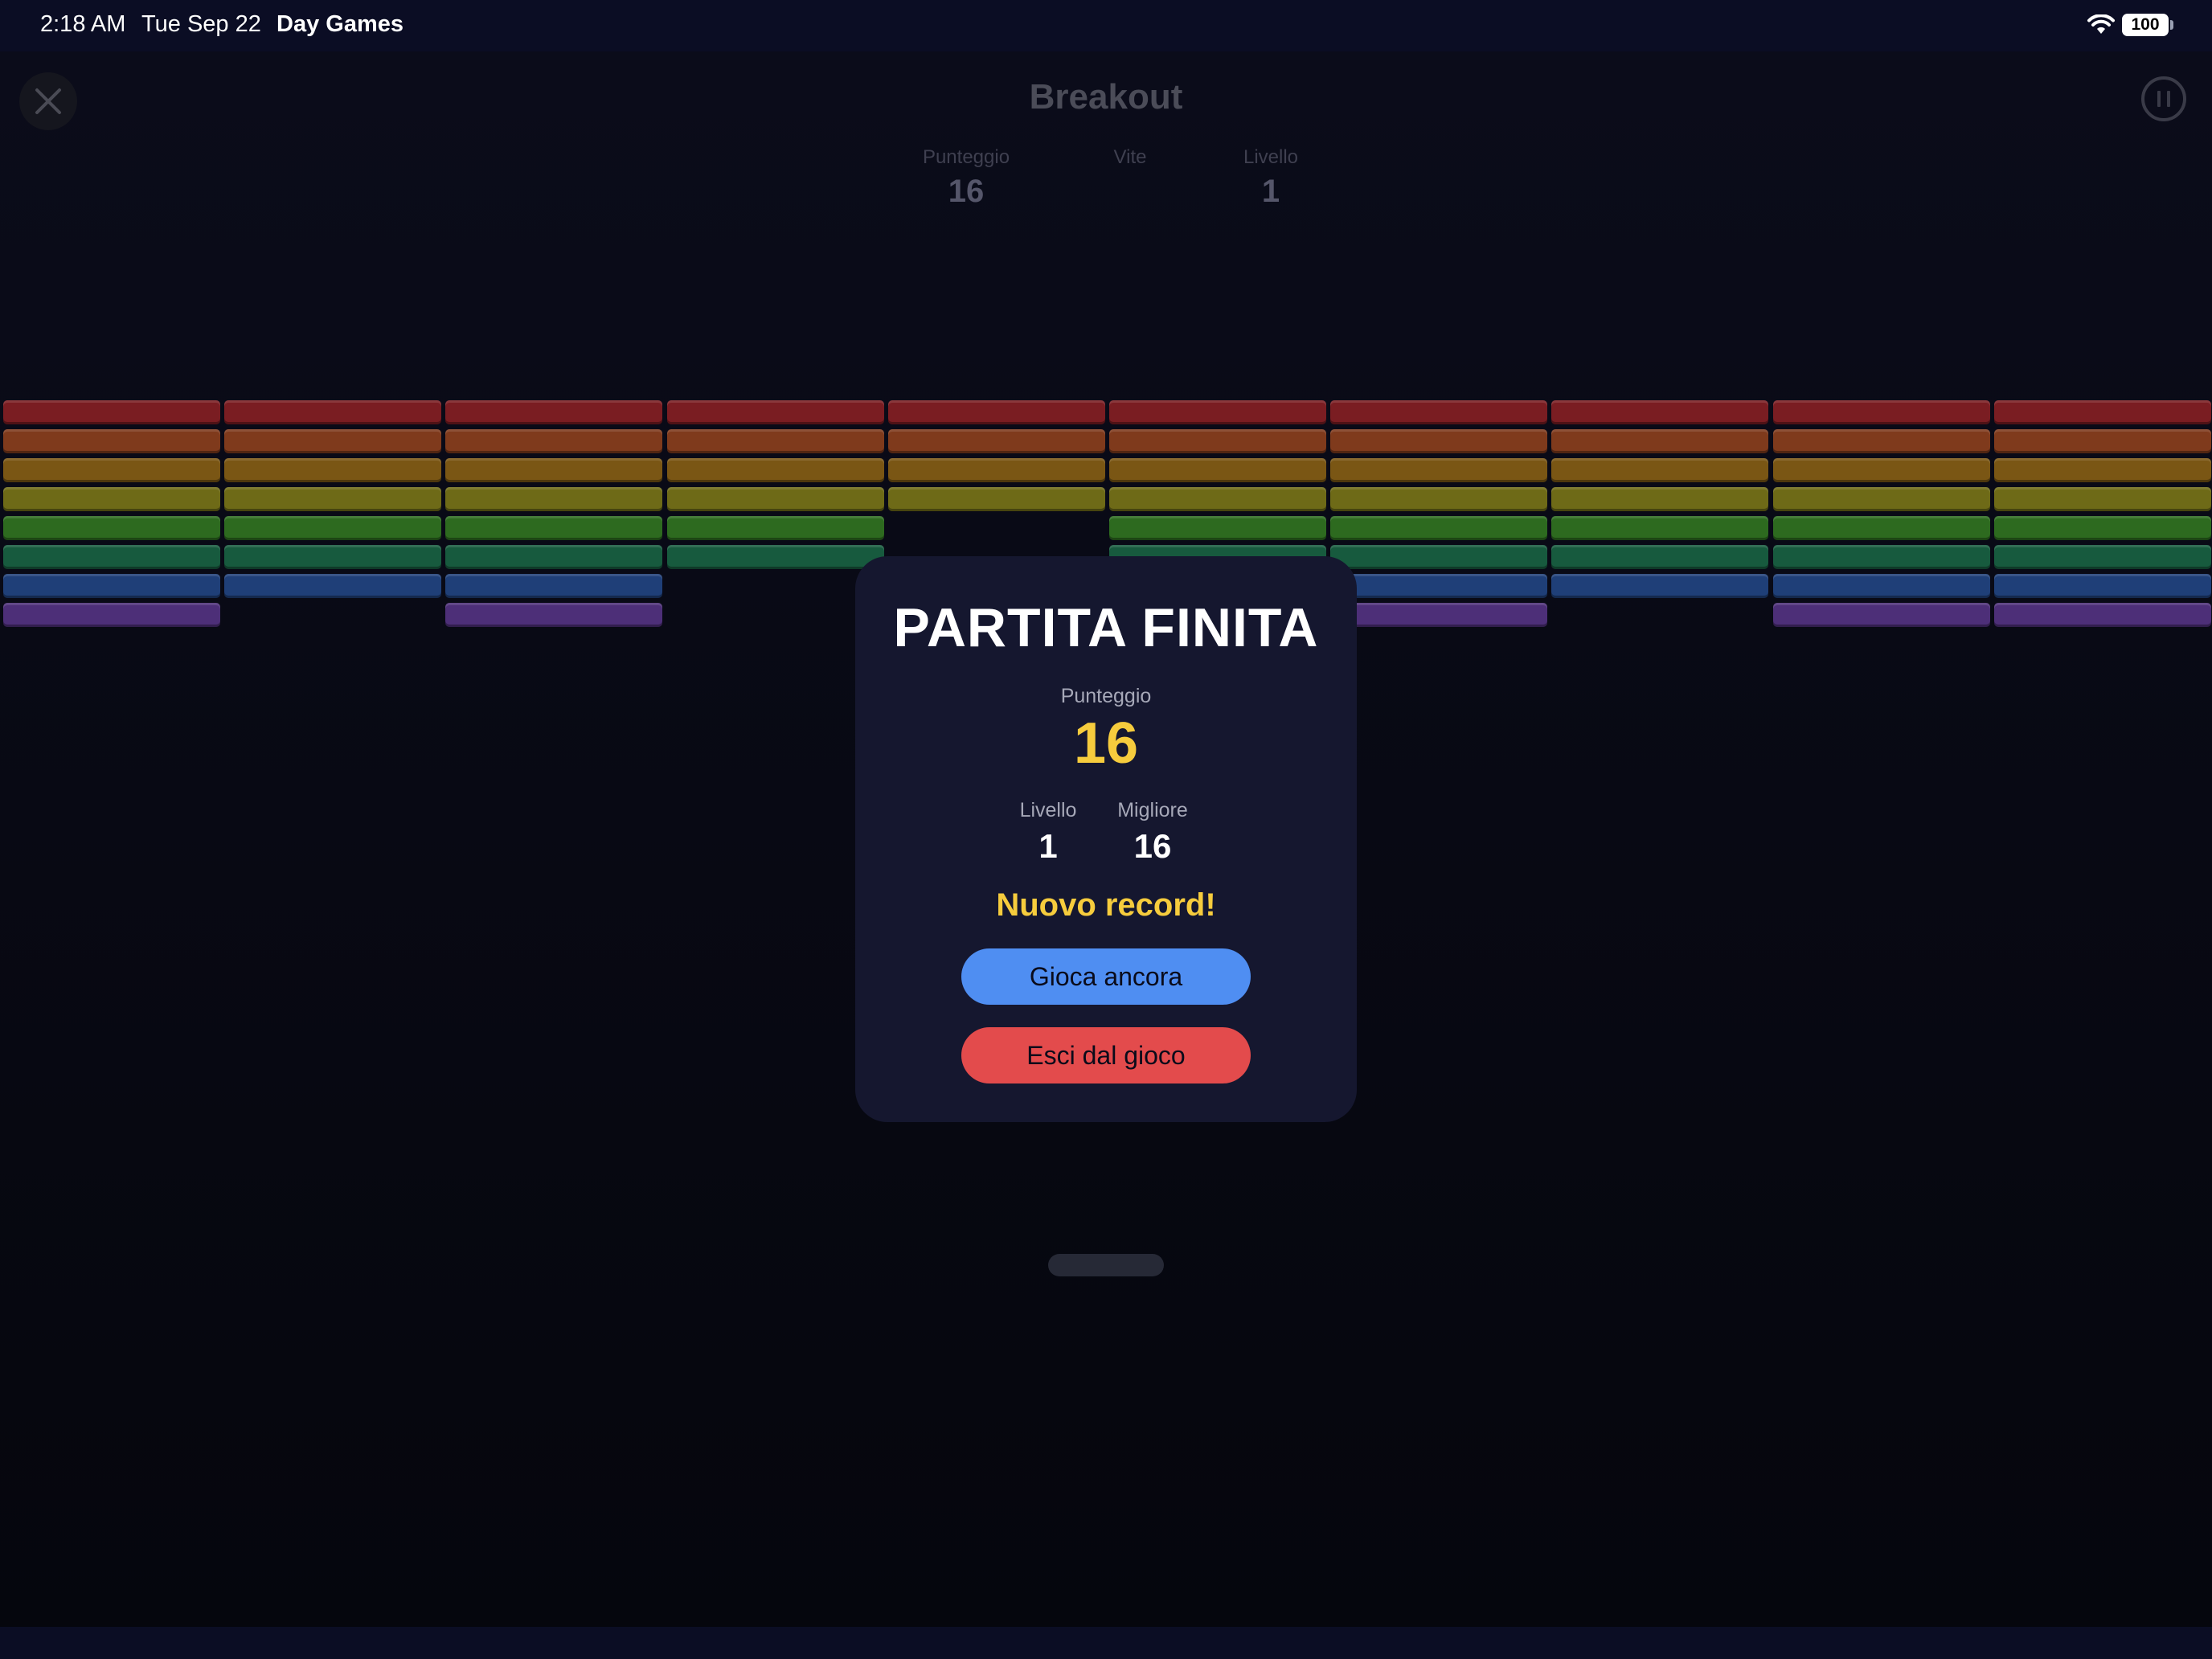 The height and width of the screenshot is (1659, 2212). I want to click on stat-lives: Vite, so click(1130, 177).